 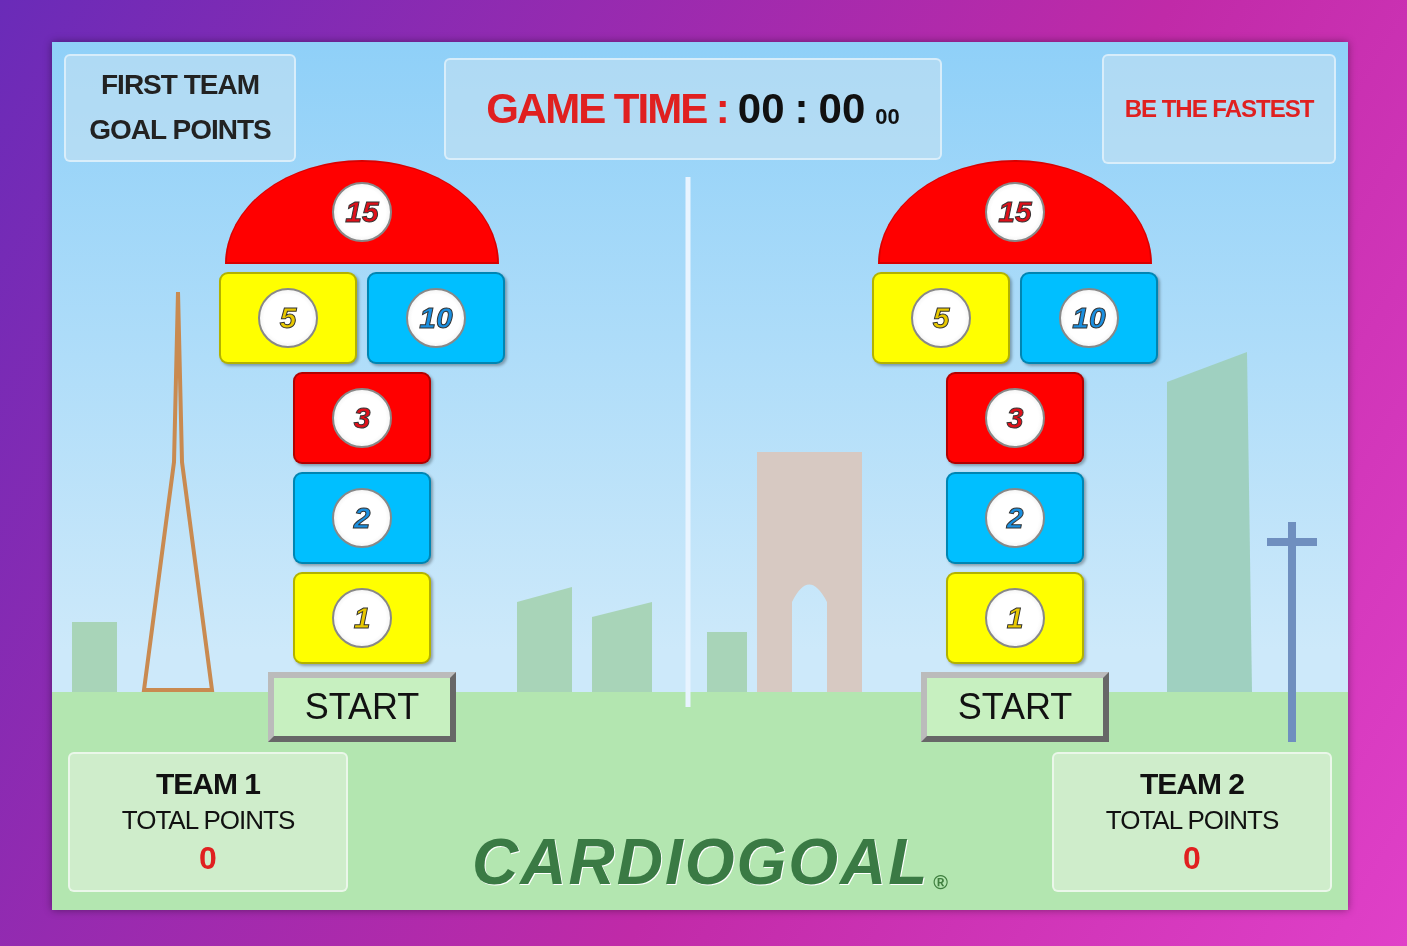 I want to click on slogan-text: BE THE FASTEST, so click(x=1219, y=109).